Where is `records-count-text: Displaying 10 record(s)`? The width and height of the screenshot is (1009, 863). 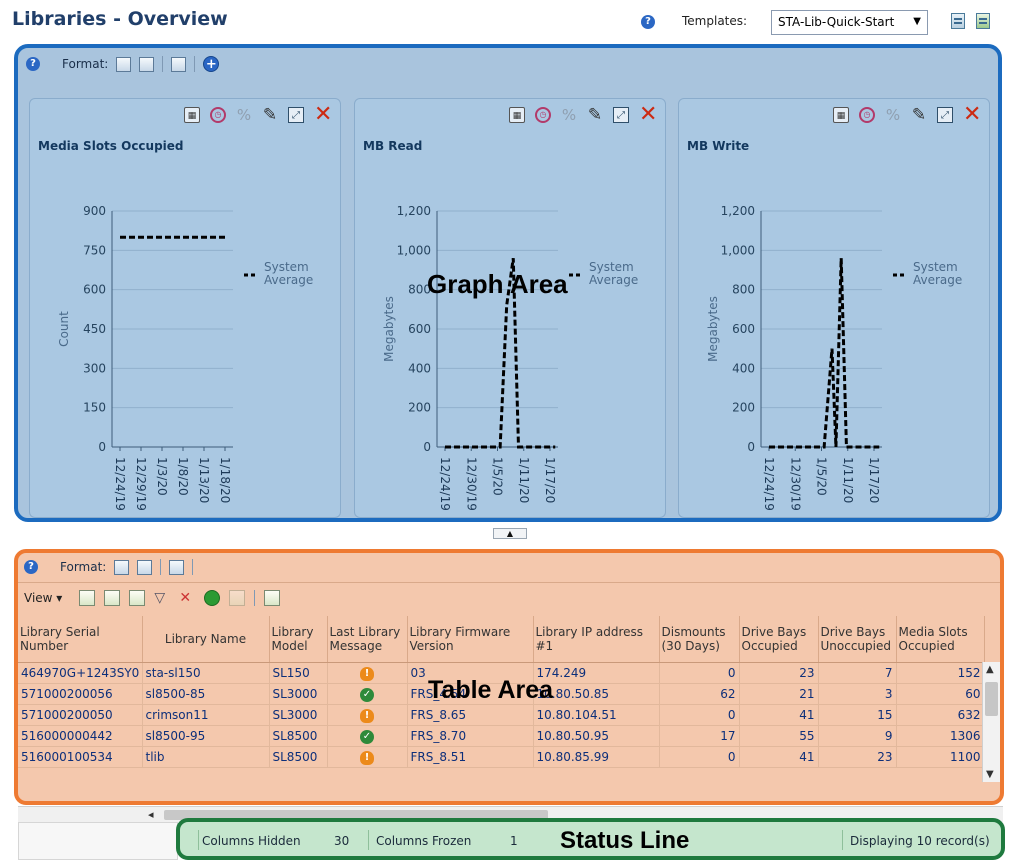
records-count-text: Displaying 10 record(s) is located at coordinates (920, 841).